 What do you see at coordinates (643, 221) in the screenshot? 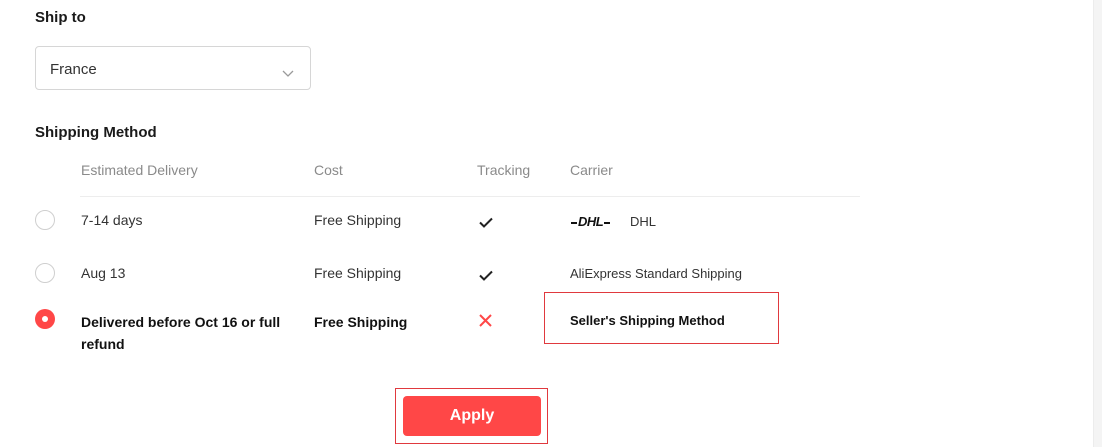
I see `carrier-name: DHL` at bounding box center [643, 221].